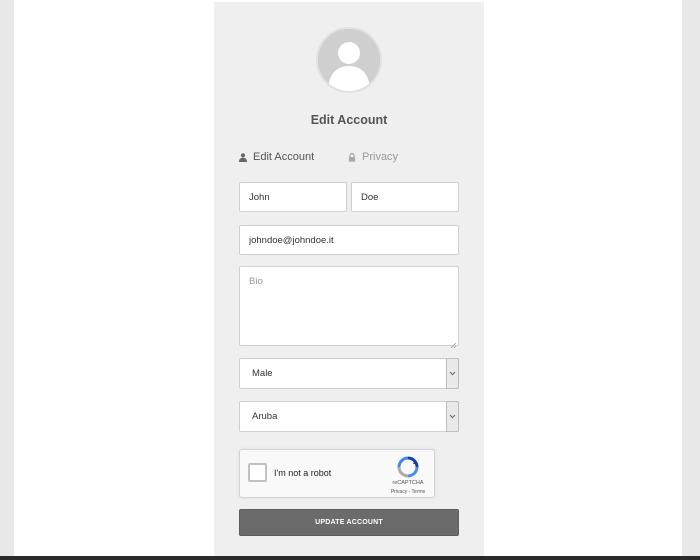  Describe the element at coordinates (349, 306) in the screenshot. I see `bio-textarea` at that location.